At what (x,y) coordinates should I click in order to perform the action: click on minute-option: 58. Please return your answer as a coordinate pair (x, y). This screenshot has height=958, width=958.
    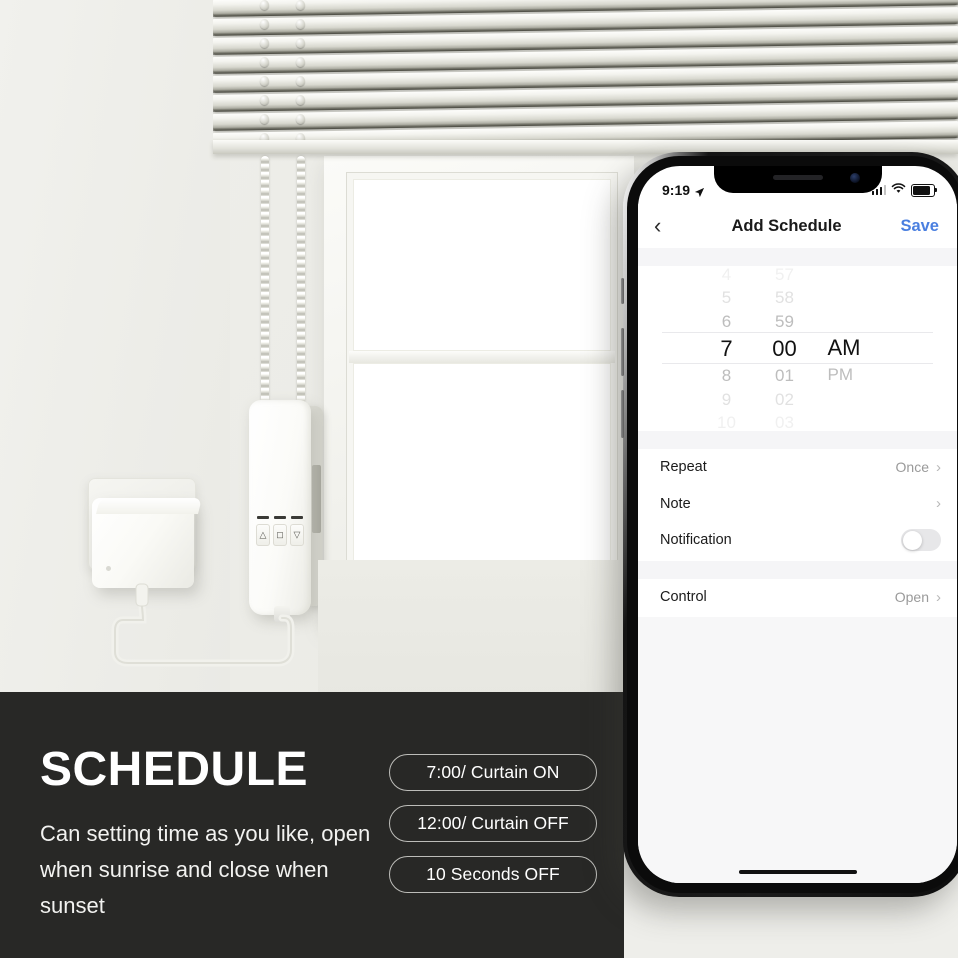
    Looking at the image, I should click on (785, 298).